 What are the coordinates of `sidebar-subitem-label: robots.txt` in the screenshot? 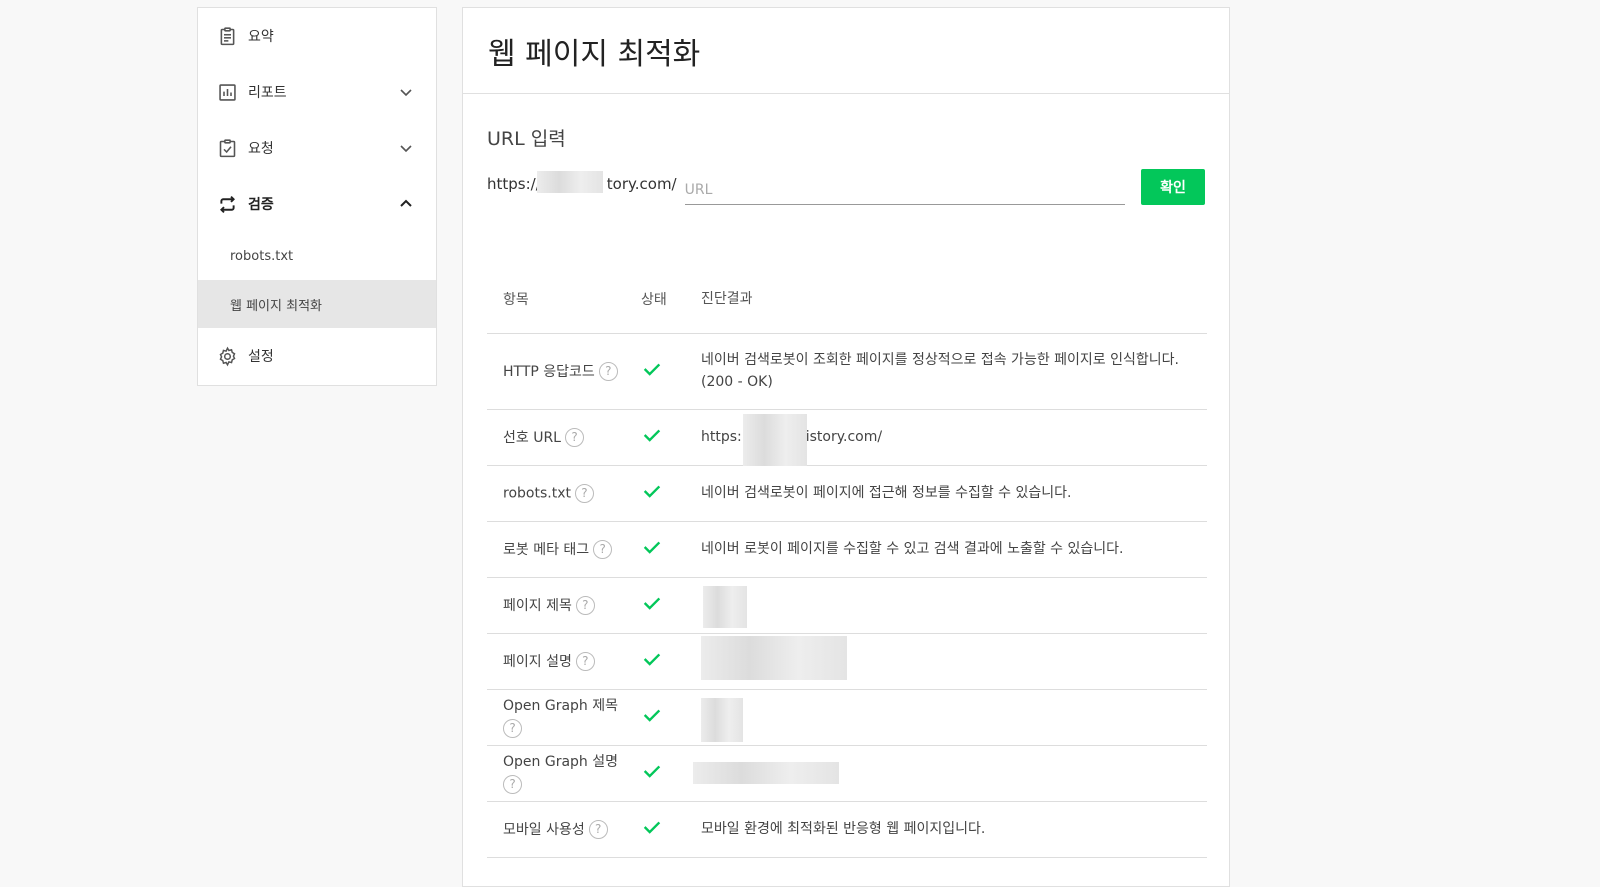 It's located at (262, 256).